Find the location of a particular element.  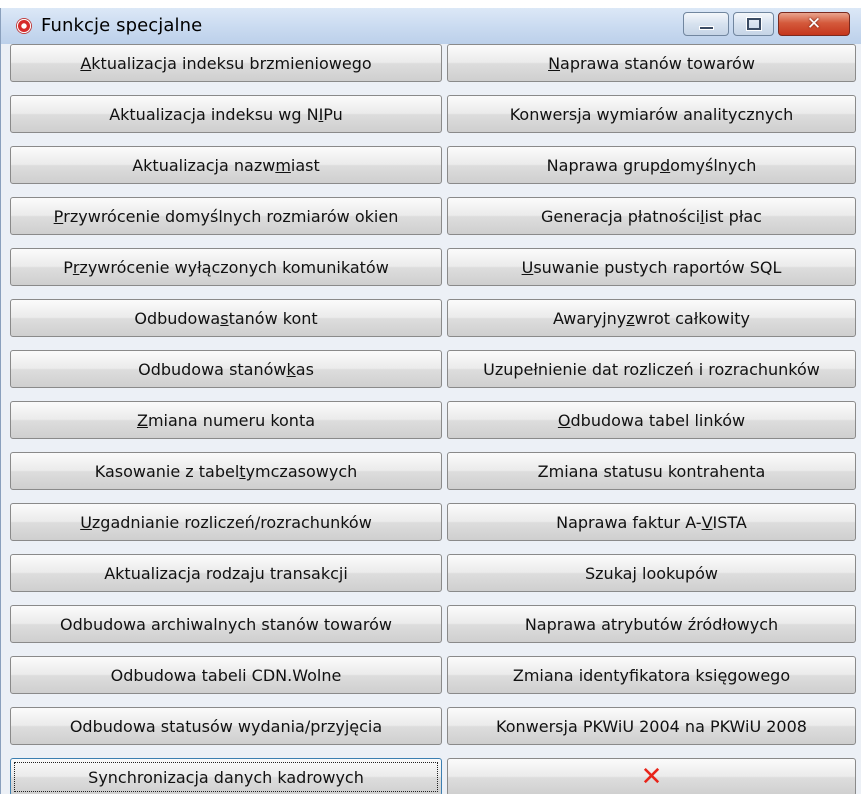

minimize-button is located at coordinates (706, 24).